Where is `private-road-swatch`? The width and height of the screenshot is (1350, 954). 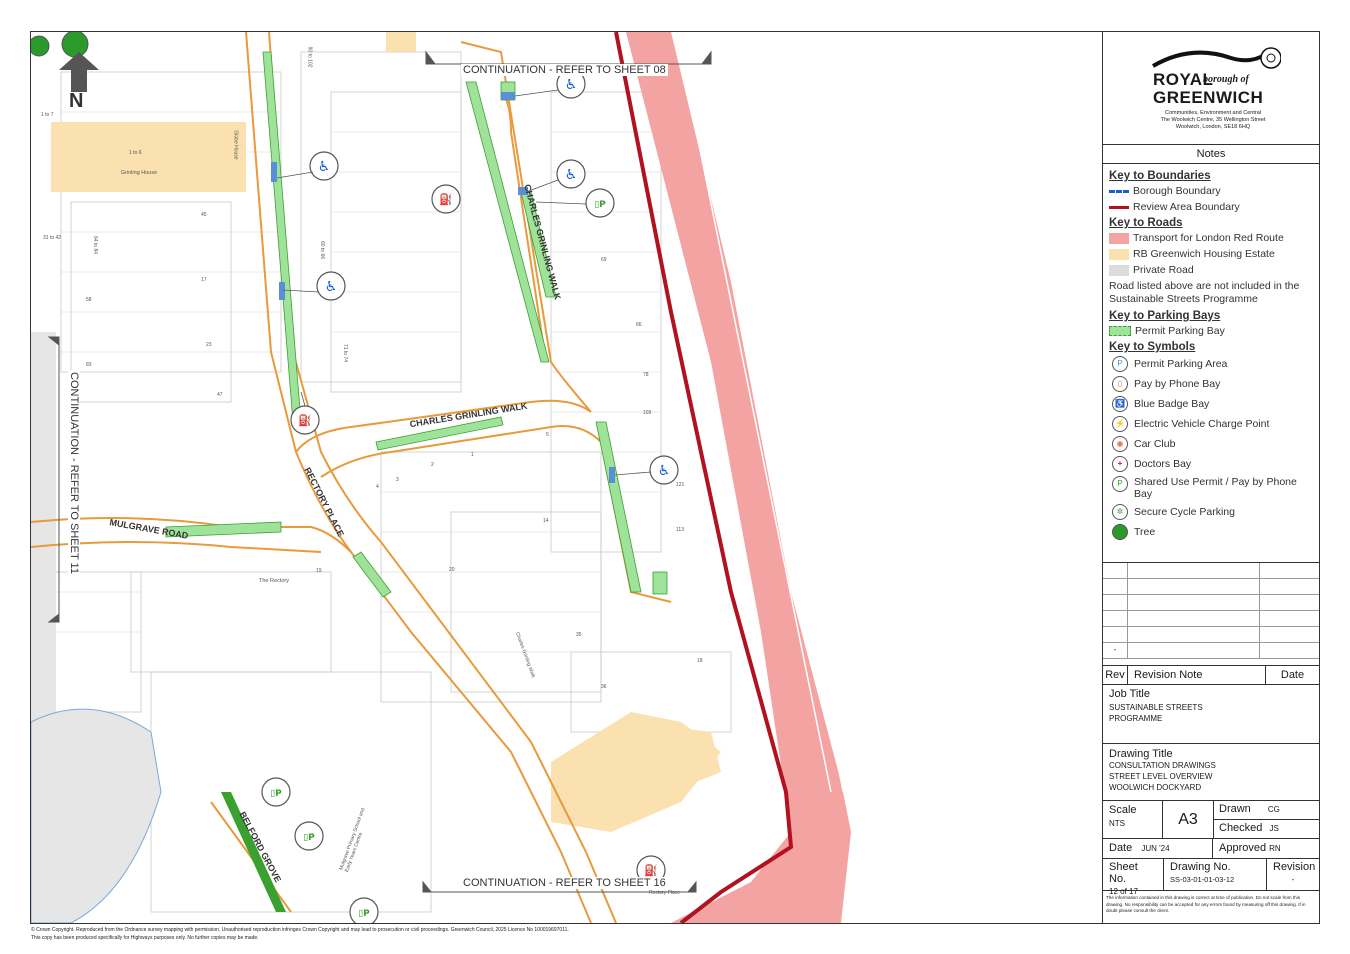
private-road-swatch is located at coordinates (1119, 270).